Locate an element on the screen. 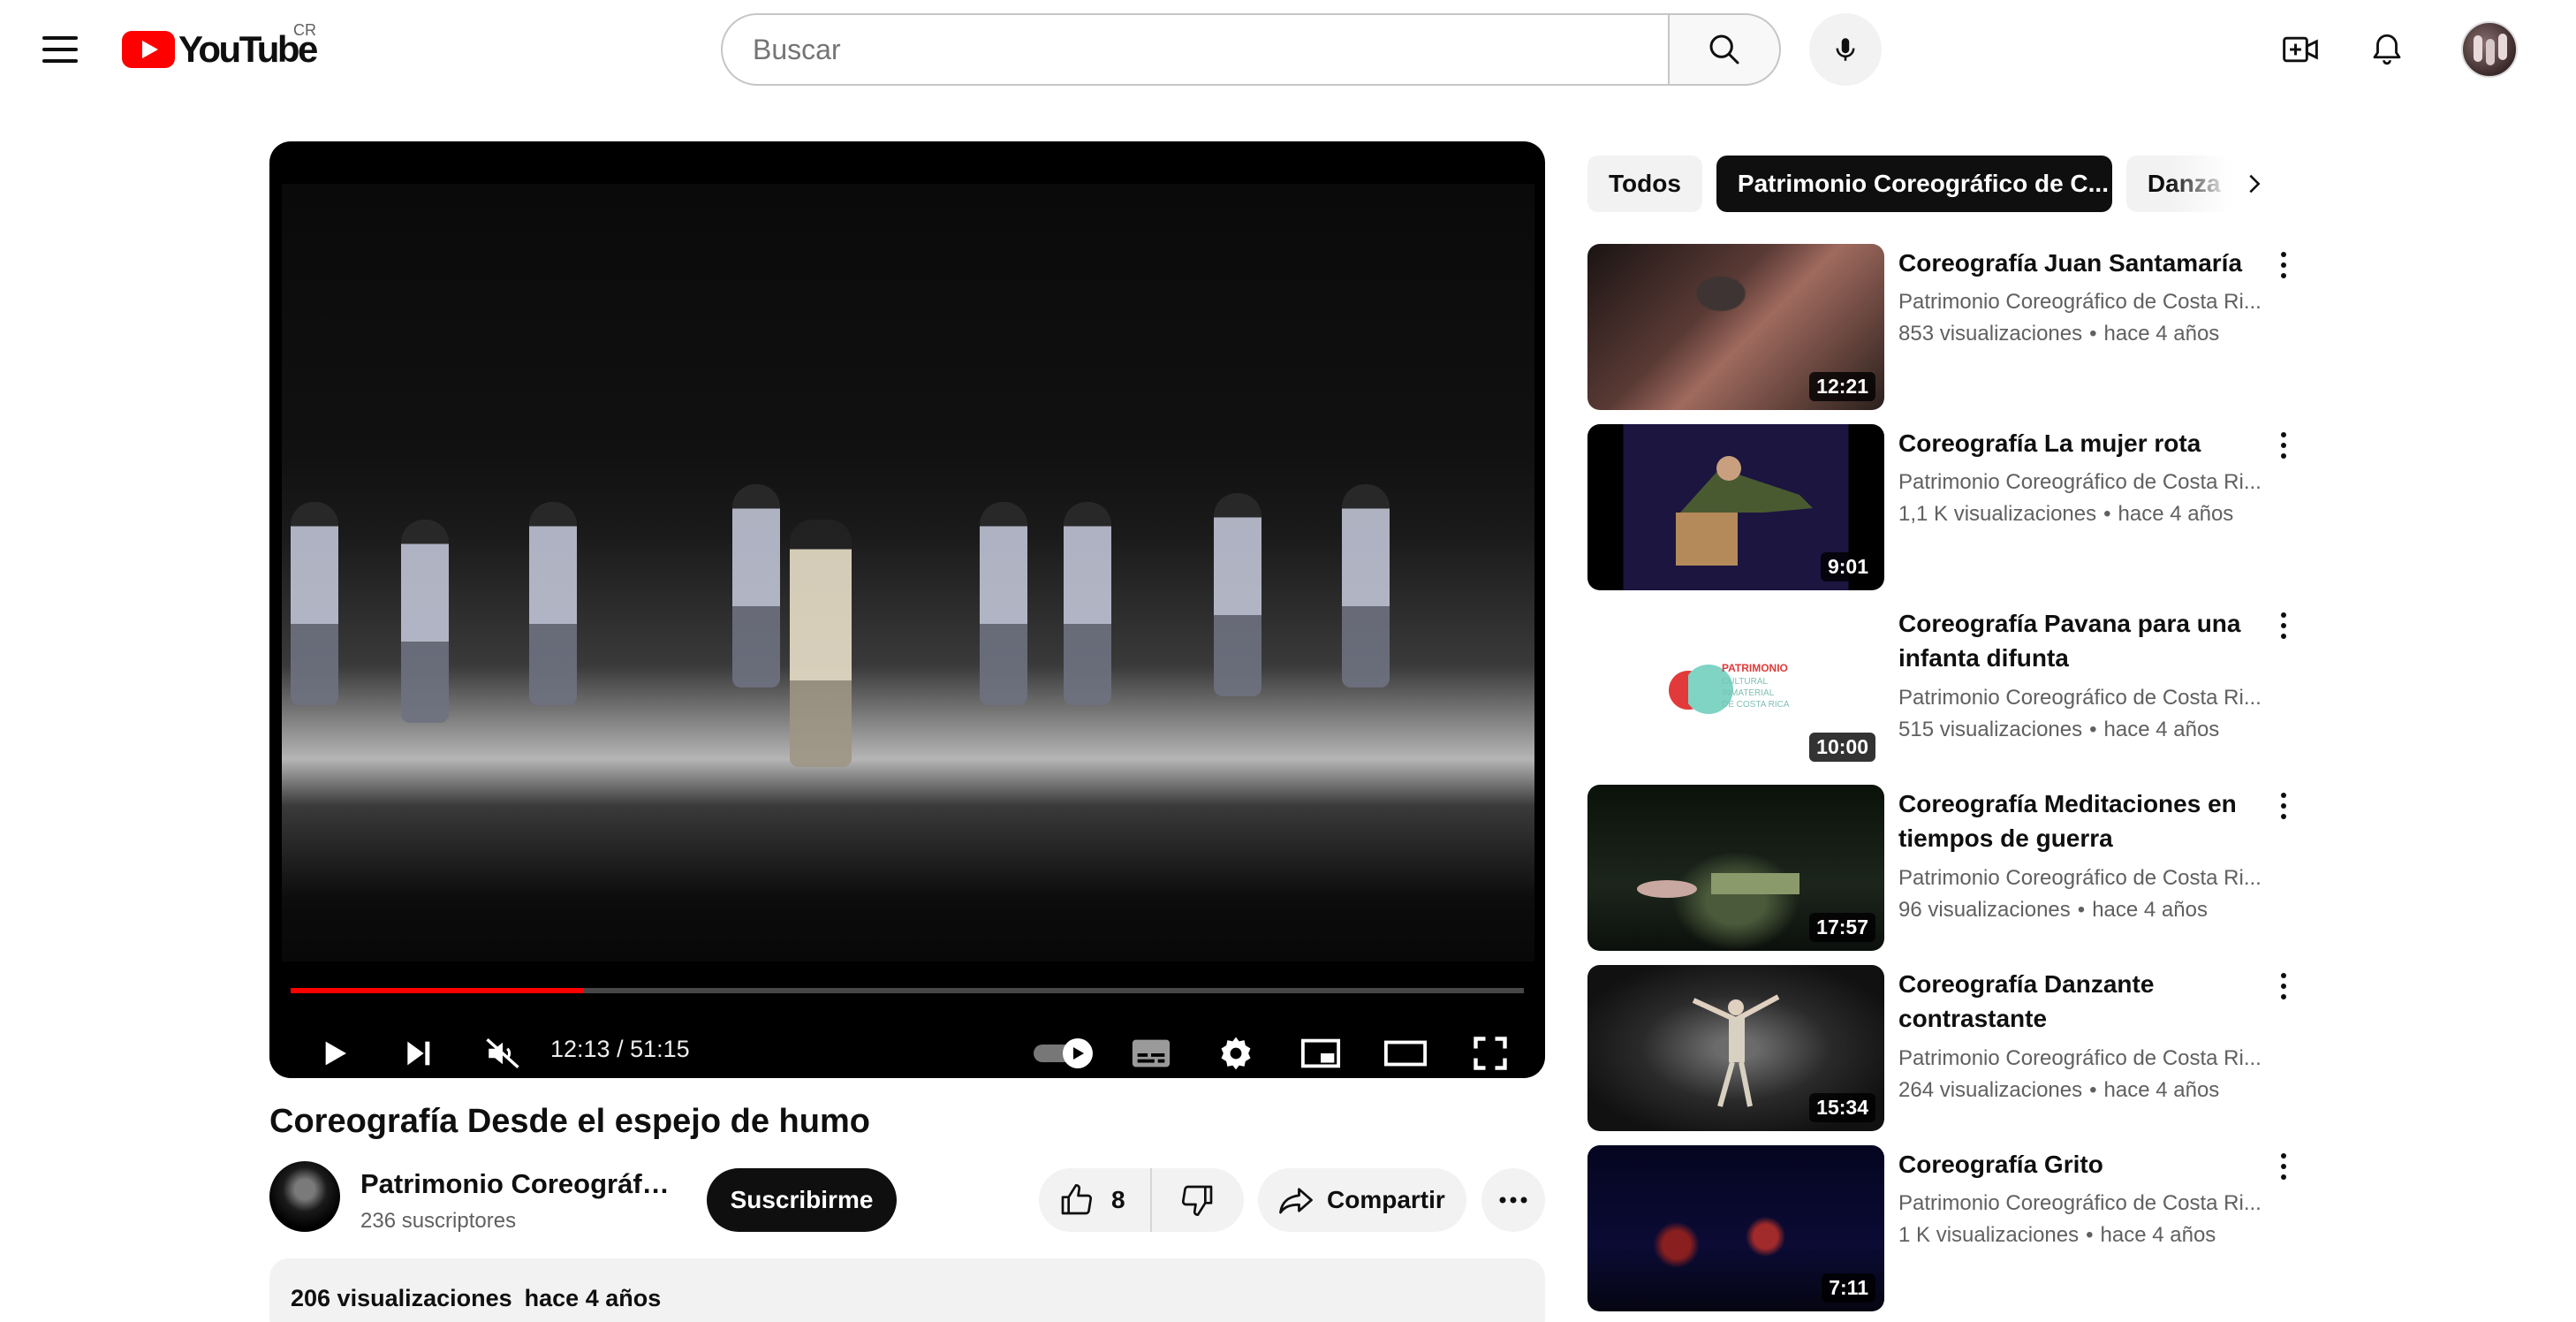  video-duration: 7:11 is located at coordinates (1849, 1288).